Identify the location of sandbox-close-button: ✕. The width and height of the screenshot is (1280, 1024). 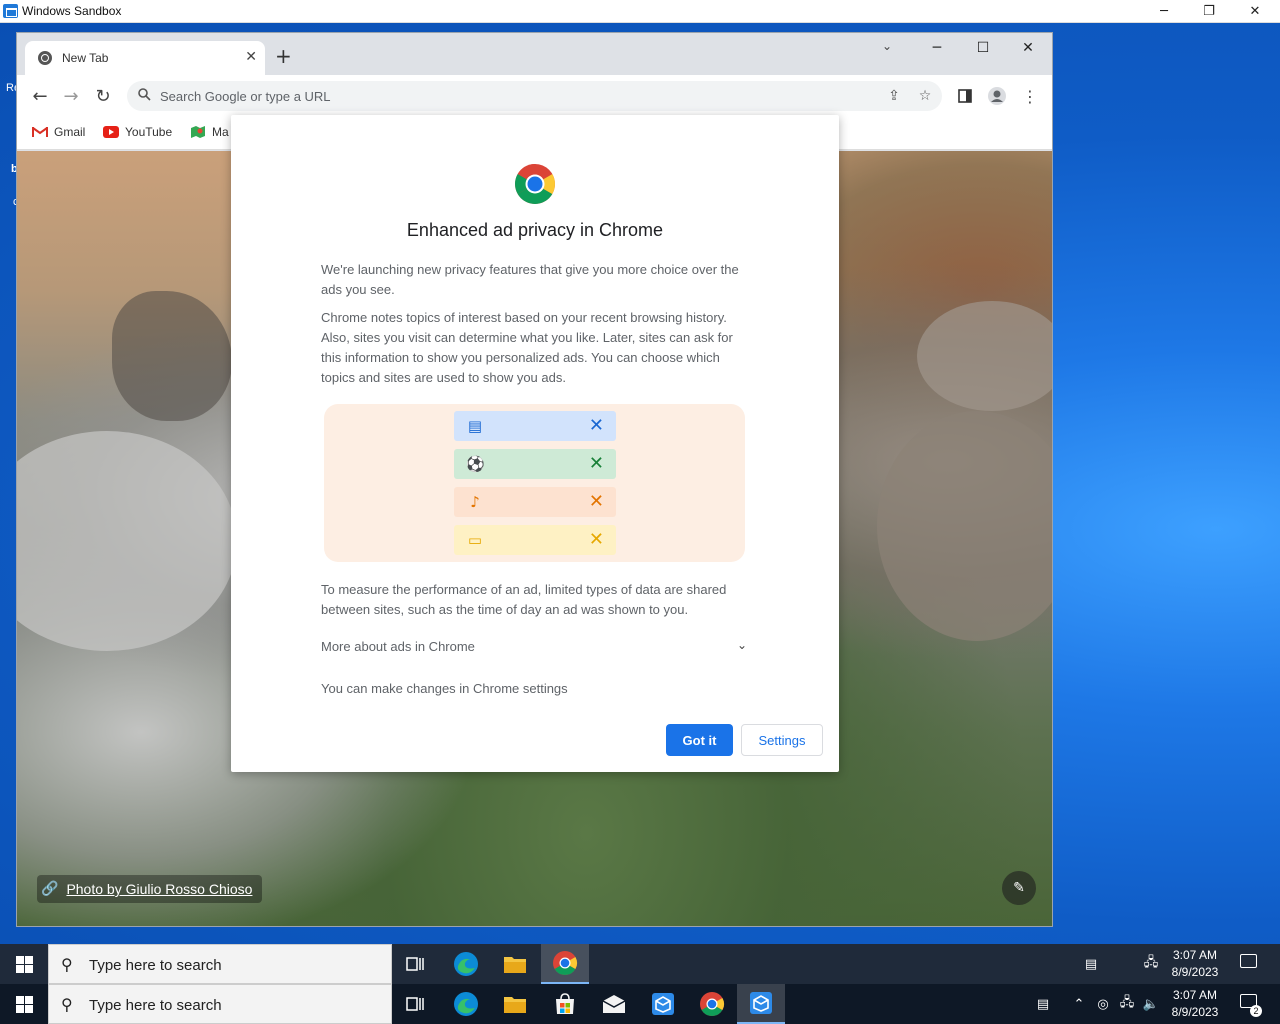
(1255, 11).